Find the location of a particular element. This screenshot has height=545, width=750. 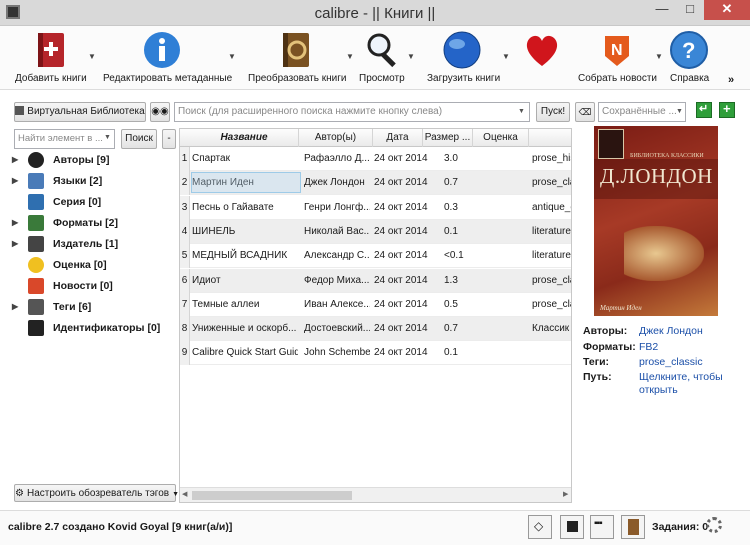

cover-grid-toggle-button is located at coordinates (572, 527).